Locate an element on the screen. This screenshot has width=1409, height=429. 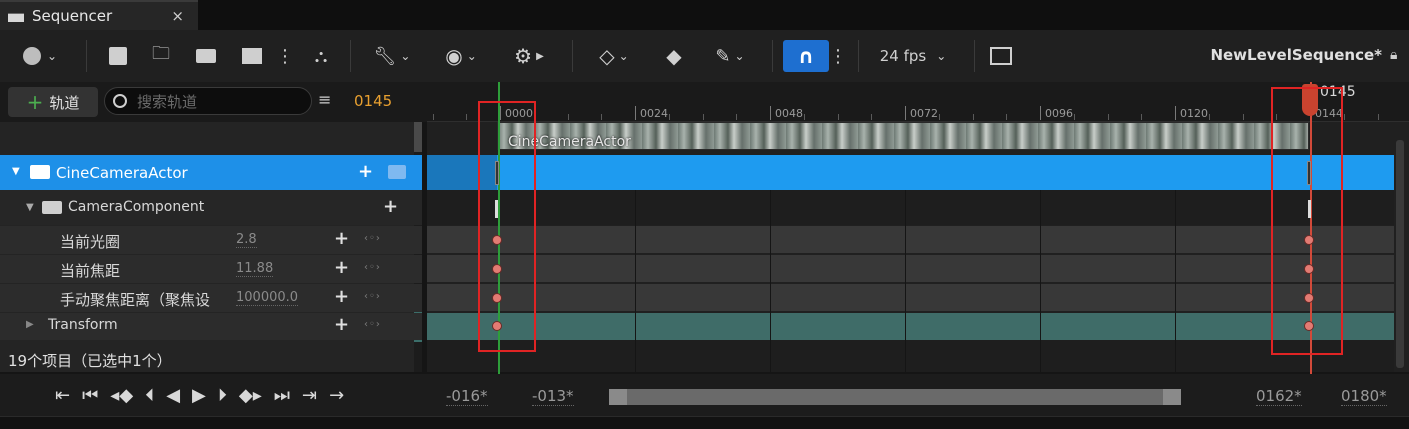
step-back-icon: ⏮ is located at coordinates (90, 395).